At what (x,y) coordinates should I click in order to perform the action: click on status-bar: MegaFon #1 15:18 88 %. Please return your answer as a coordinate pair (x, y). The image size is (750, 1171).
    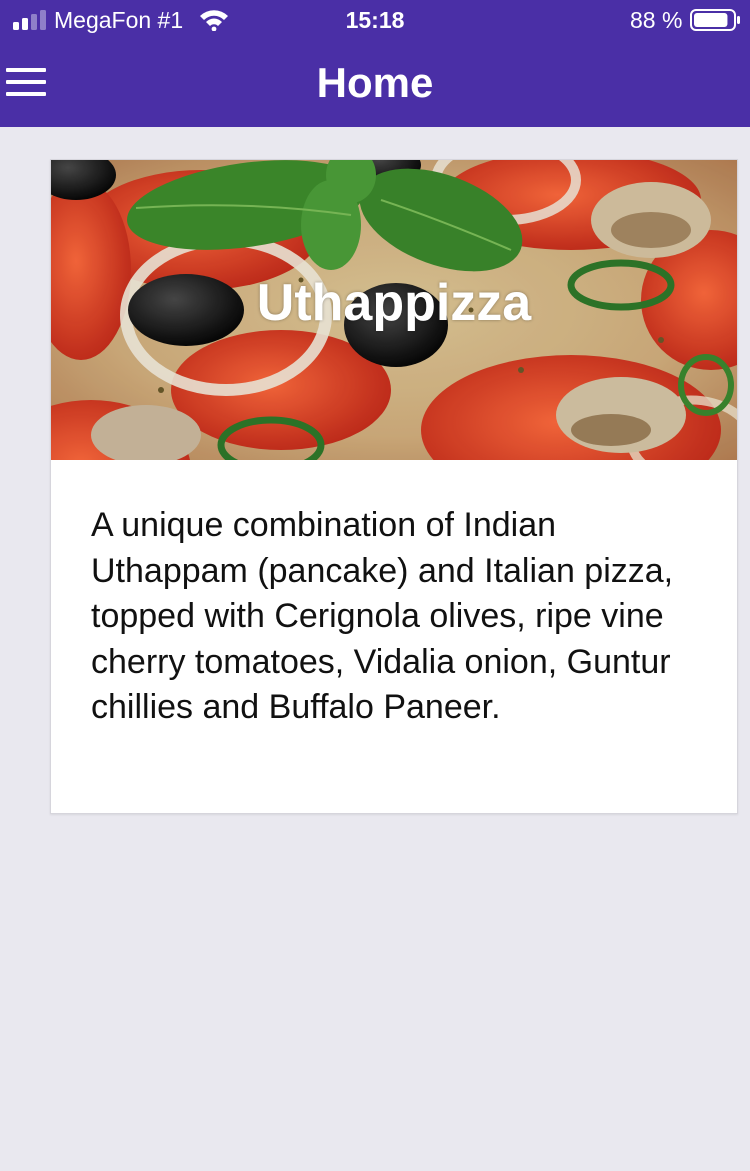
    Looking at the image, I should click on (375, 21).